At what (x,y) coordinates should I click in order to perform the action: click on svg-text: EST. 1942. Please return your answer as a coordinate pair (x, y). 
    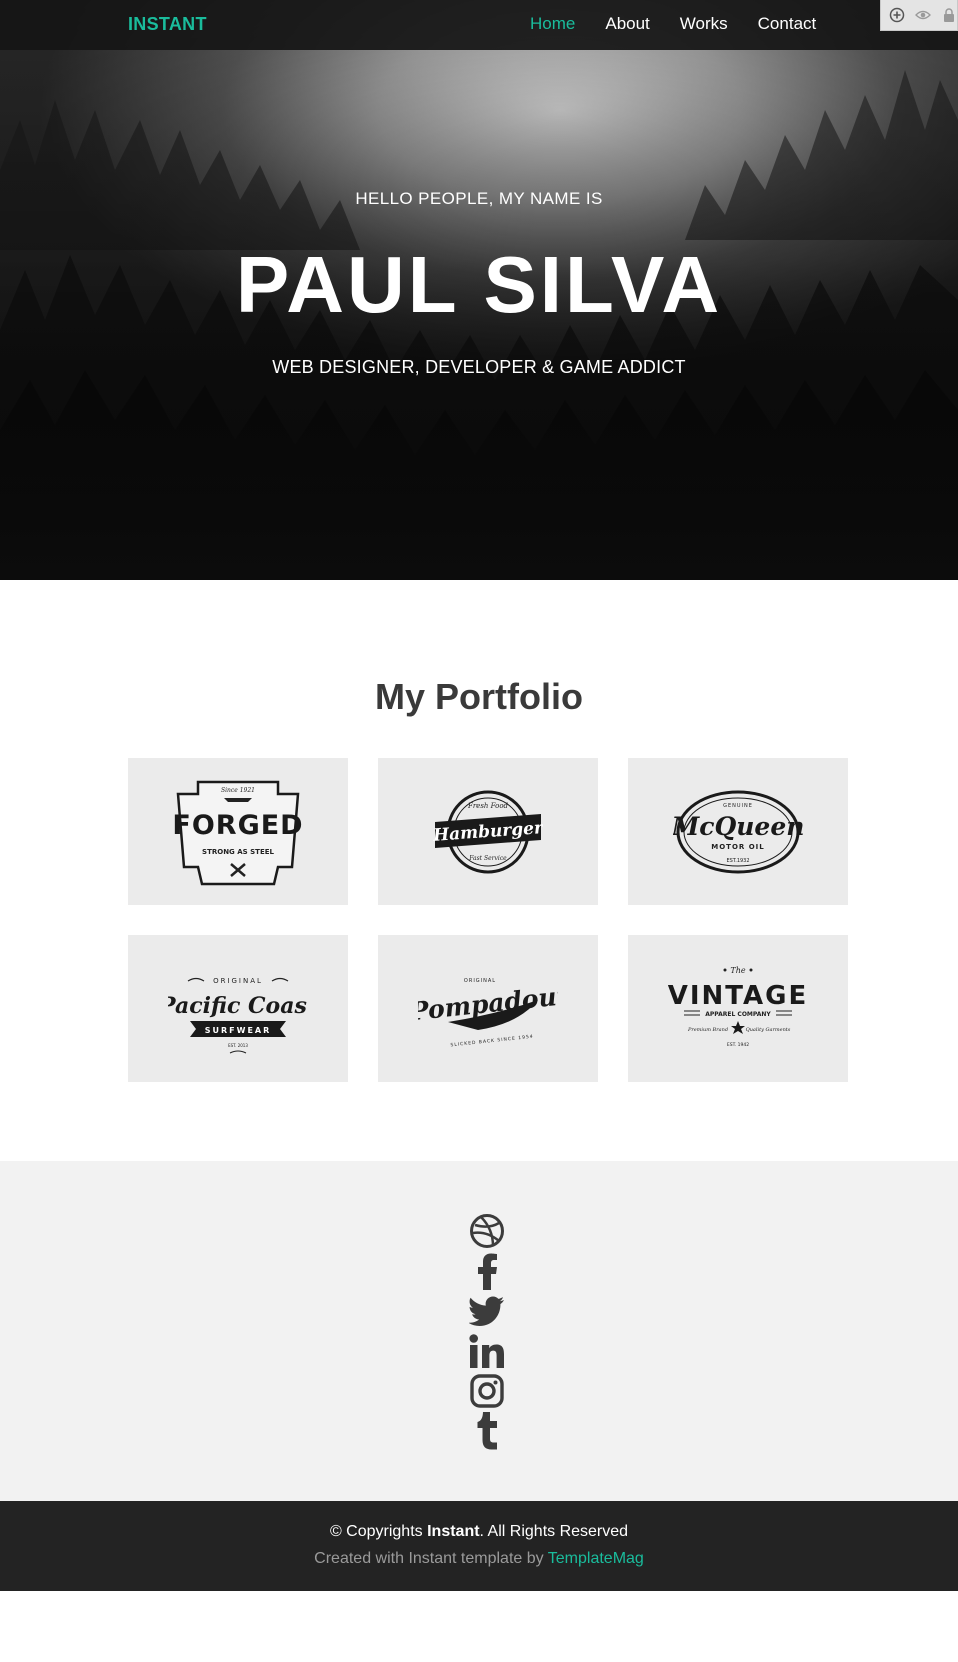
    Looking at the image, I should click on (738, 1045).